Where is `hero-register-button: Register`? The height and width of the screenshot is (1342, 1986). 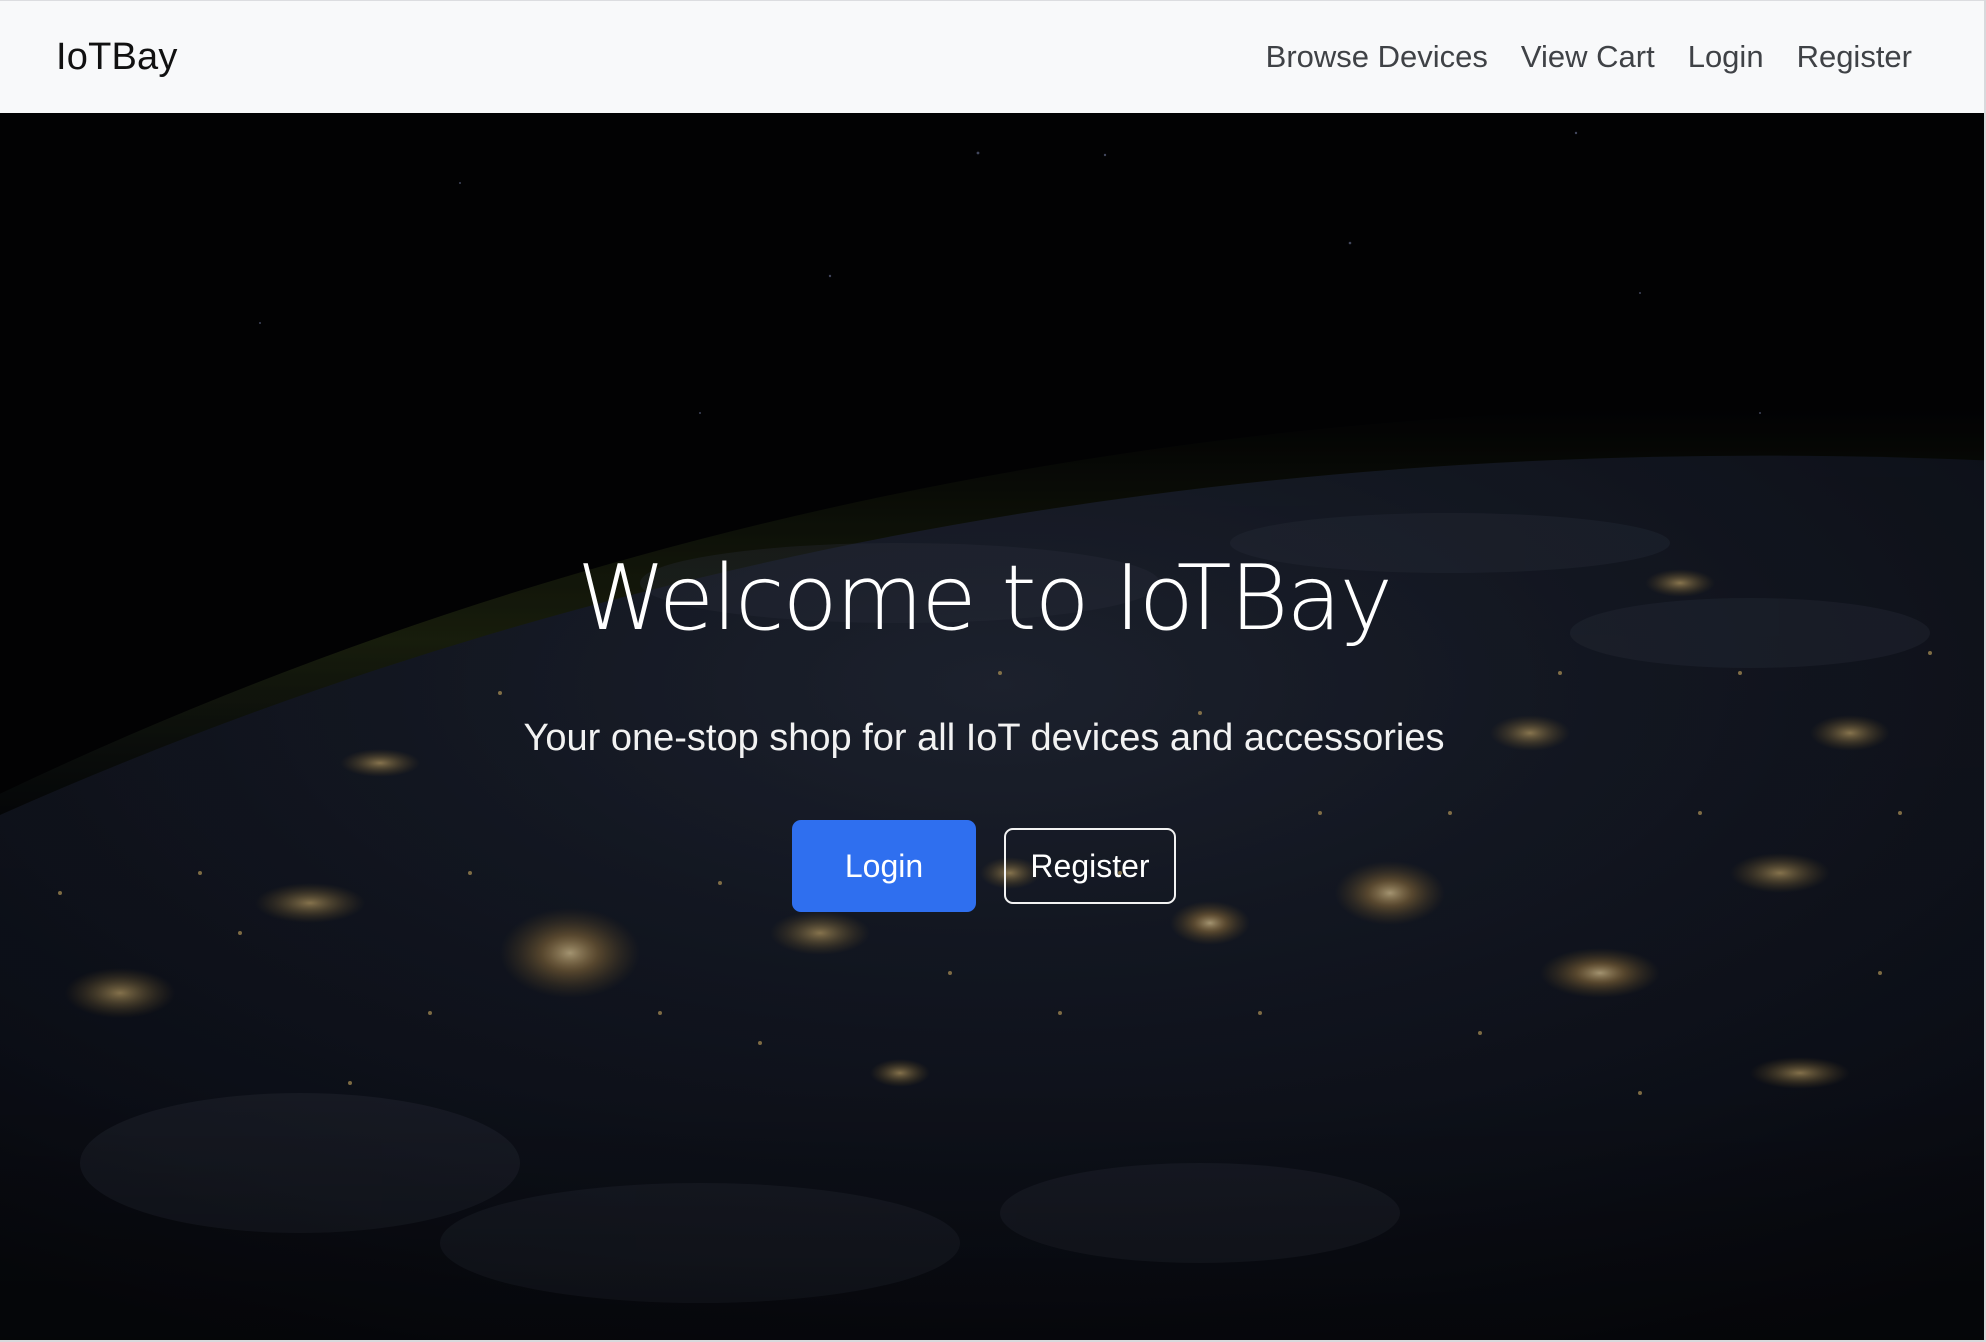 hero-register-button: Register is located at coordinates (1090, 866).